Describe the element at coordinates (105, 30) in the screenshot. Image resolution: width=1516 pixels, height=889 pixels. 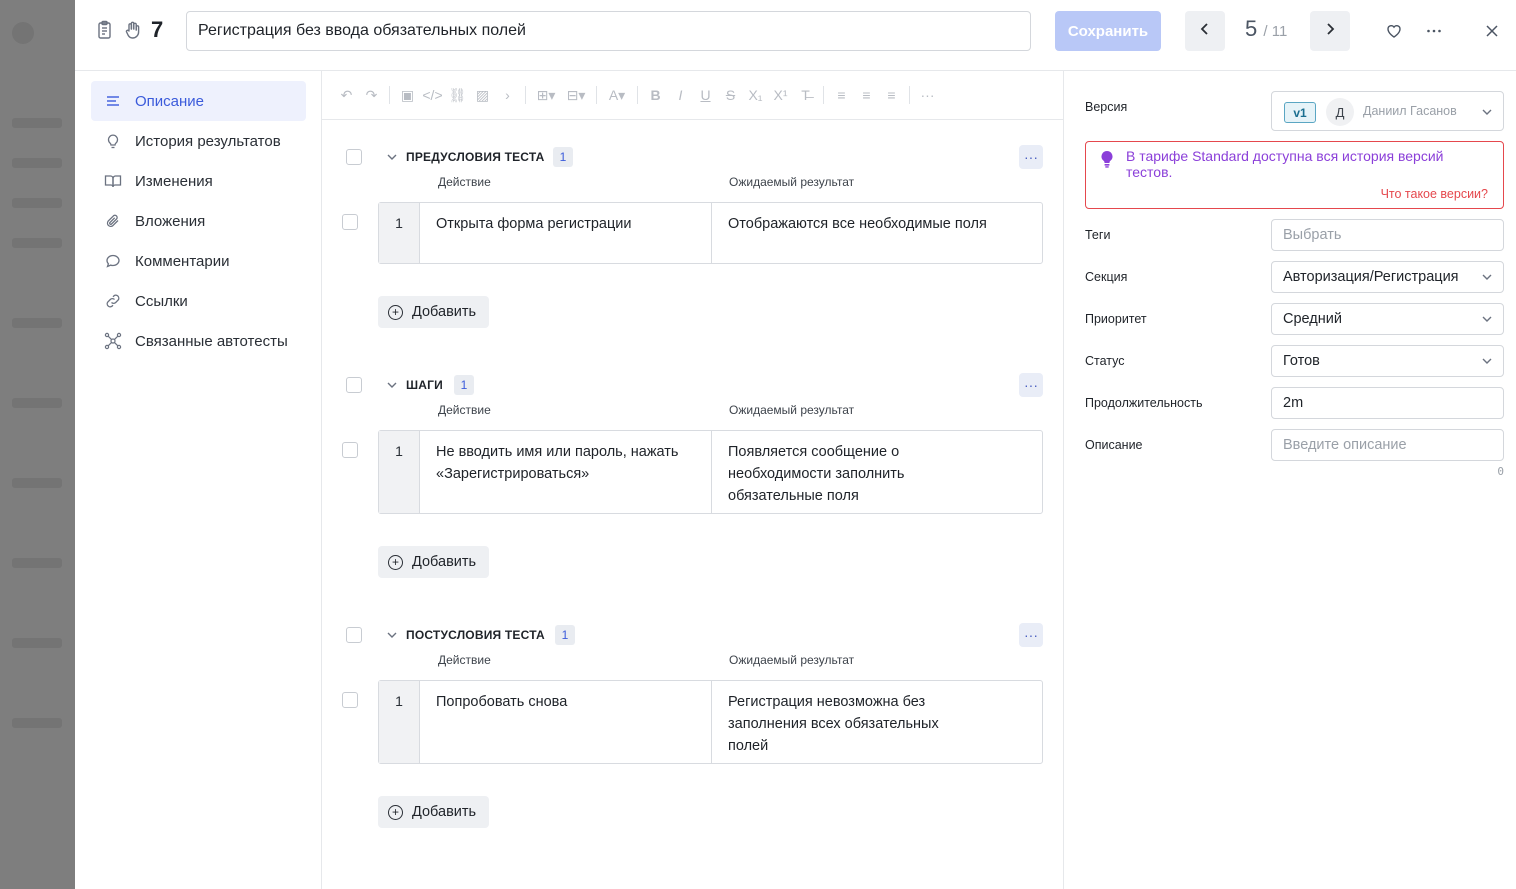
I see `clipboard-icon` at that location.